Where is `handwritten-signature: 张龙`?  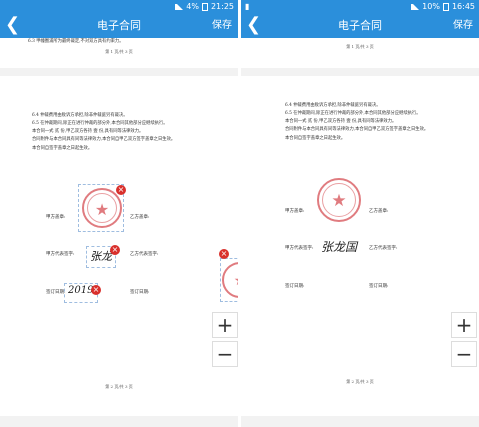 handwritten-signature: 张龙 is located at coordinates (101, 256).